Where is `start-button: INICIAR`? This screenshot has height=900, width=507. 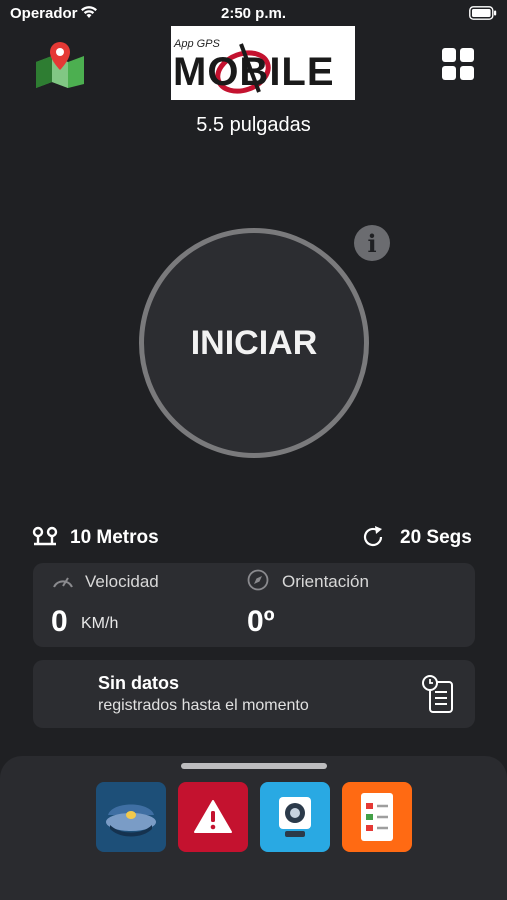
start-button: INICIAR is located at coordinates (254, 343).